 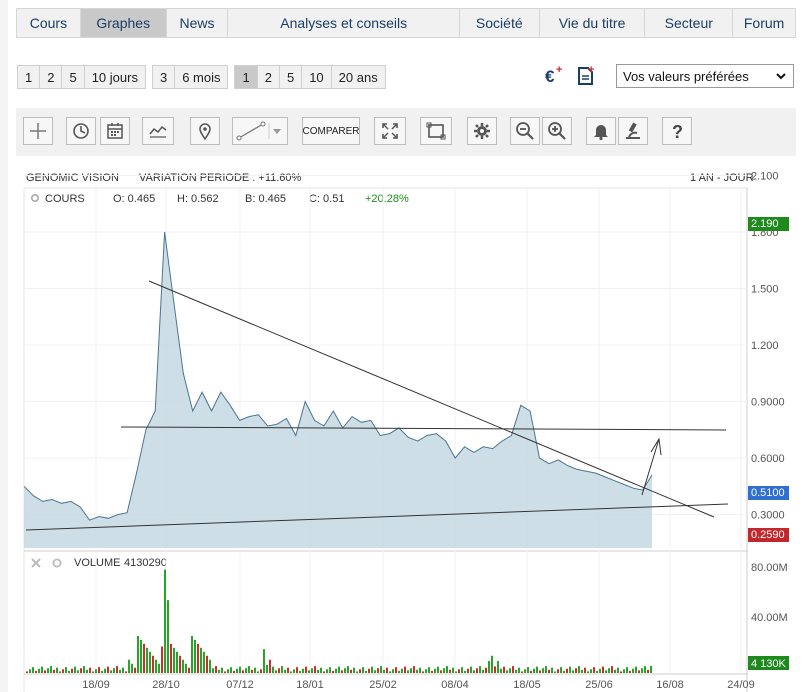 I want to click on volume-last-label: 4 130K, so click(x=769, y=664).